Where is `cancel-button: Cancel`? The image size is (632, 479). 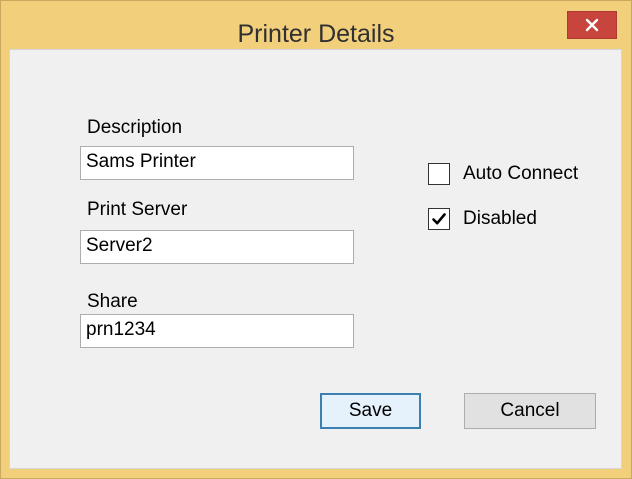
cancel-button: Cancel is located at coordinates (530, 411).